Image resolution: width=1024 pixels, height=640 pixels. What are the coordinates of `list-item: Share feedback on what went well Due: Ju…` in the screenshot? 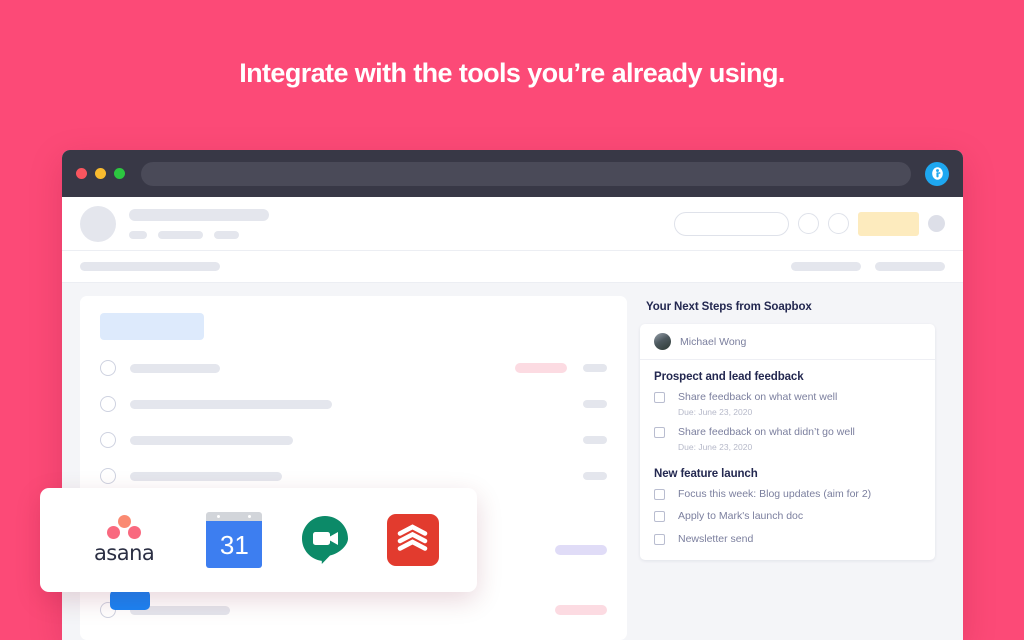 It's located at (787, 404).